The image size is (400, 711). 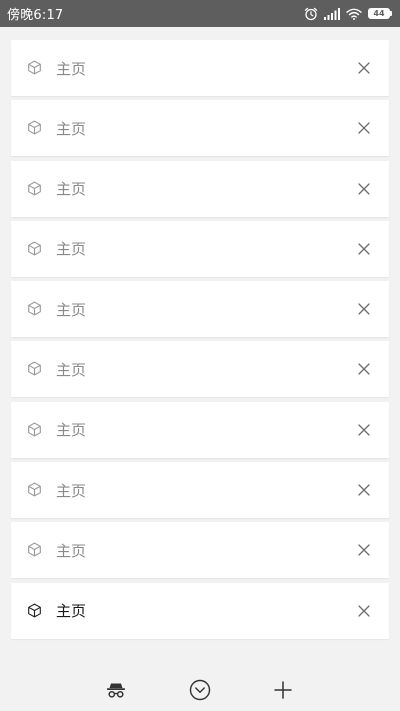 What do you see at coordinates (200, 309) in the screenshot?
I see `tab-card-5: 主页` at bounding box center [200, 309].